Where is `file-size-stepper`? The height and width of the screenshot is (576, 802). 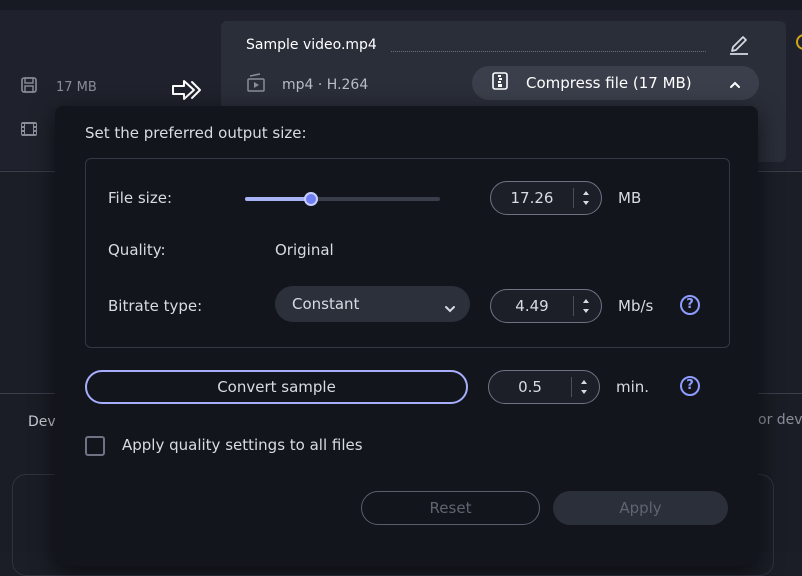
file-size-stepper is located at coordinates (586, 198).